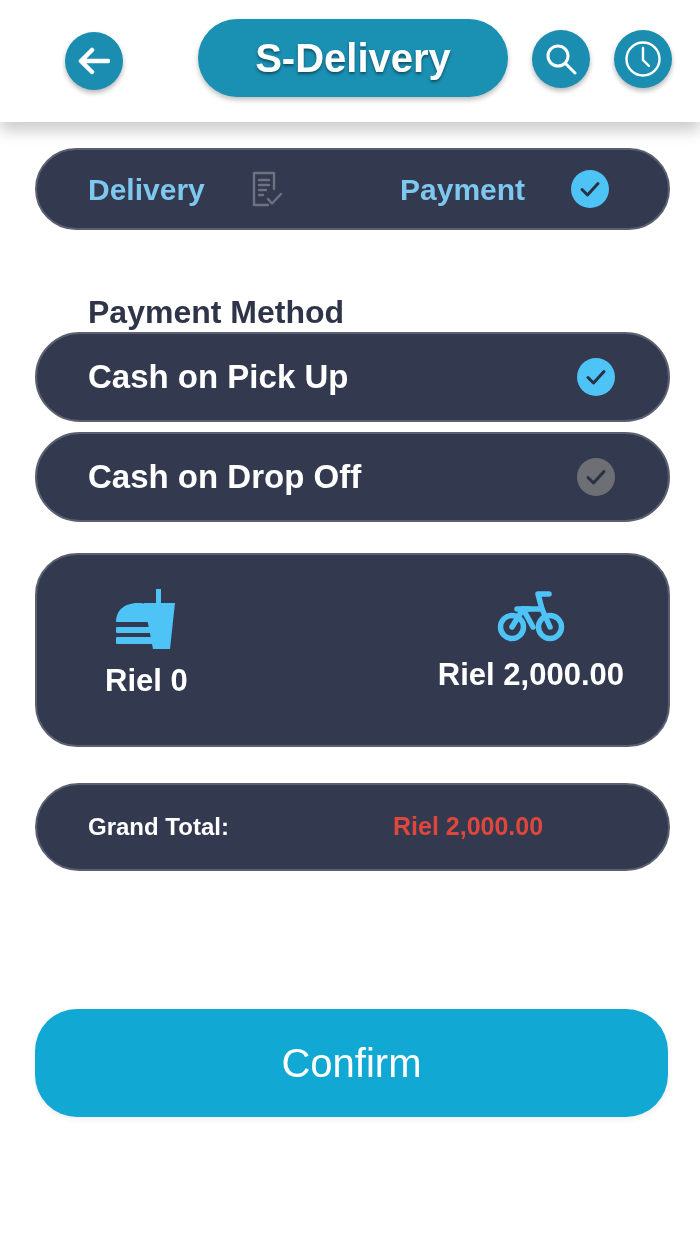 This screenshot has width=700, height=1234. I want to click on payment-option: Cash on Drop Off, so click(352, 477).